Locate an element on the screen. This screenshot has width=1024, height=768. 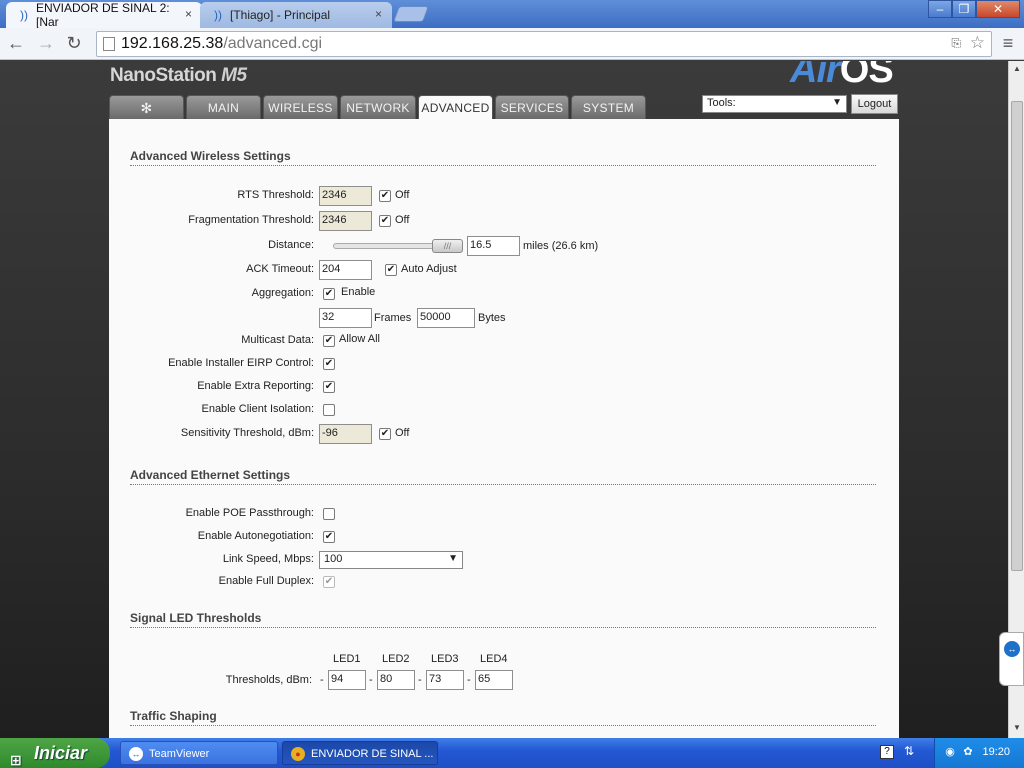
extra-reporting-checkbox: ✔ is located at coordinates (329, 387).